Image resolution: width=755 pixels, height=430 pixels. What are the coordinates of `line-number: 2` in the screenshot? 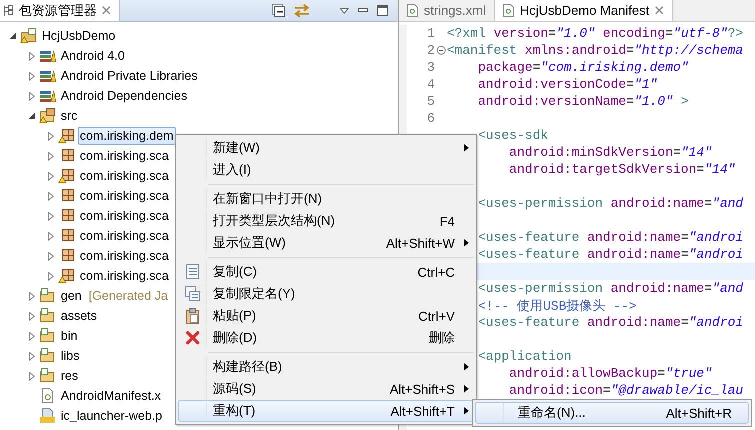 It's located at (431, 50).